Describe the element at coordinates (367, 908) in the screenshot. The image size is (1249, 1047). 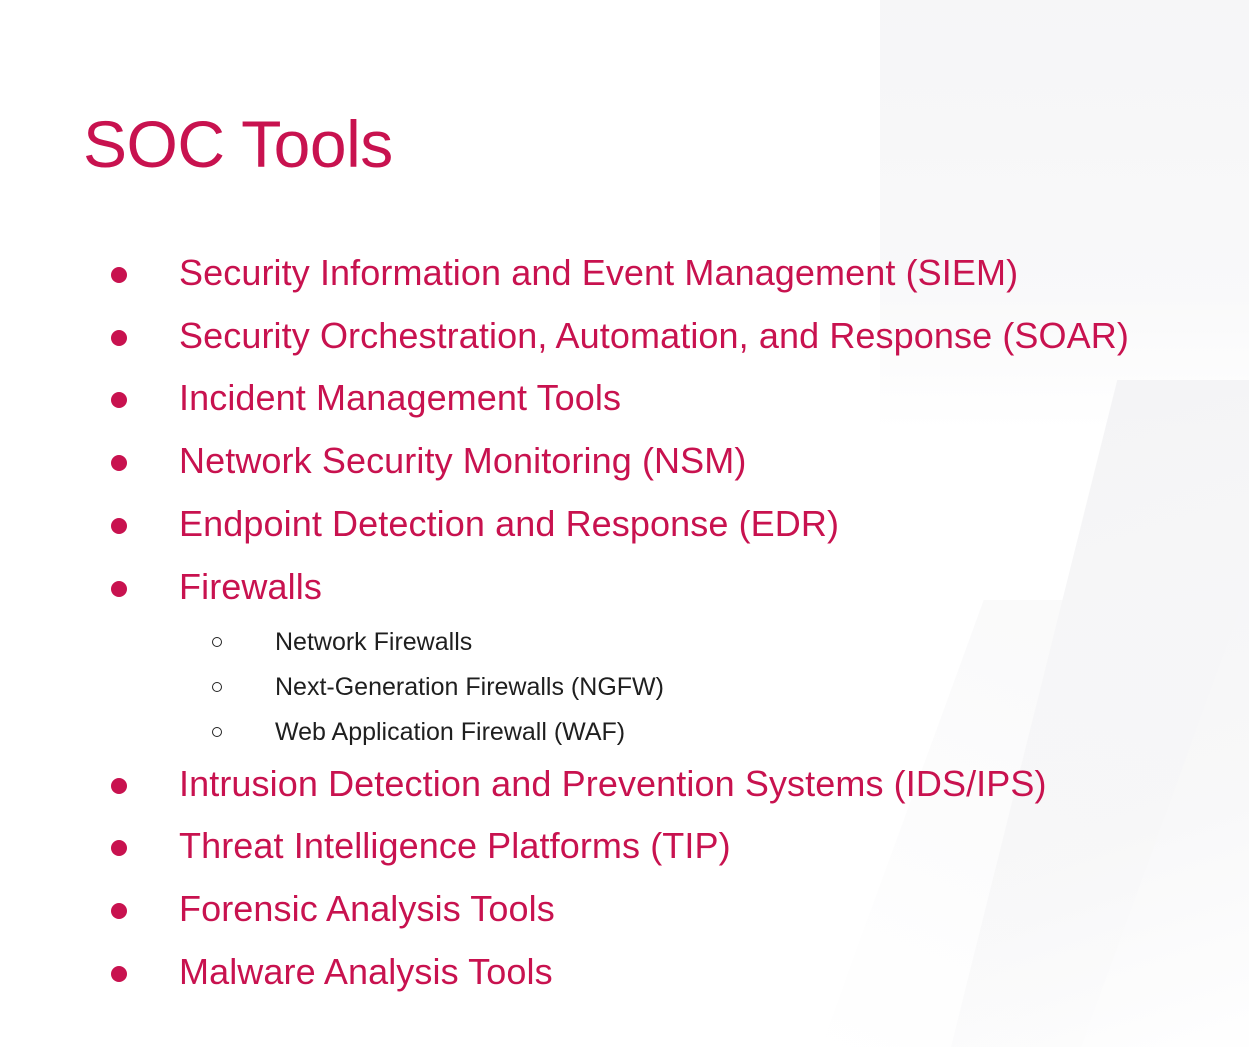
I see `list-item-label: Forensic Analysis Tools` at that location.